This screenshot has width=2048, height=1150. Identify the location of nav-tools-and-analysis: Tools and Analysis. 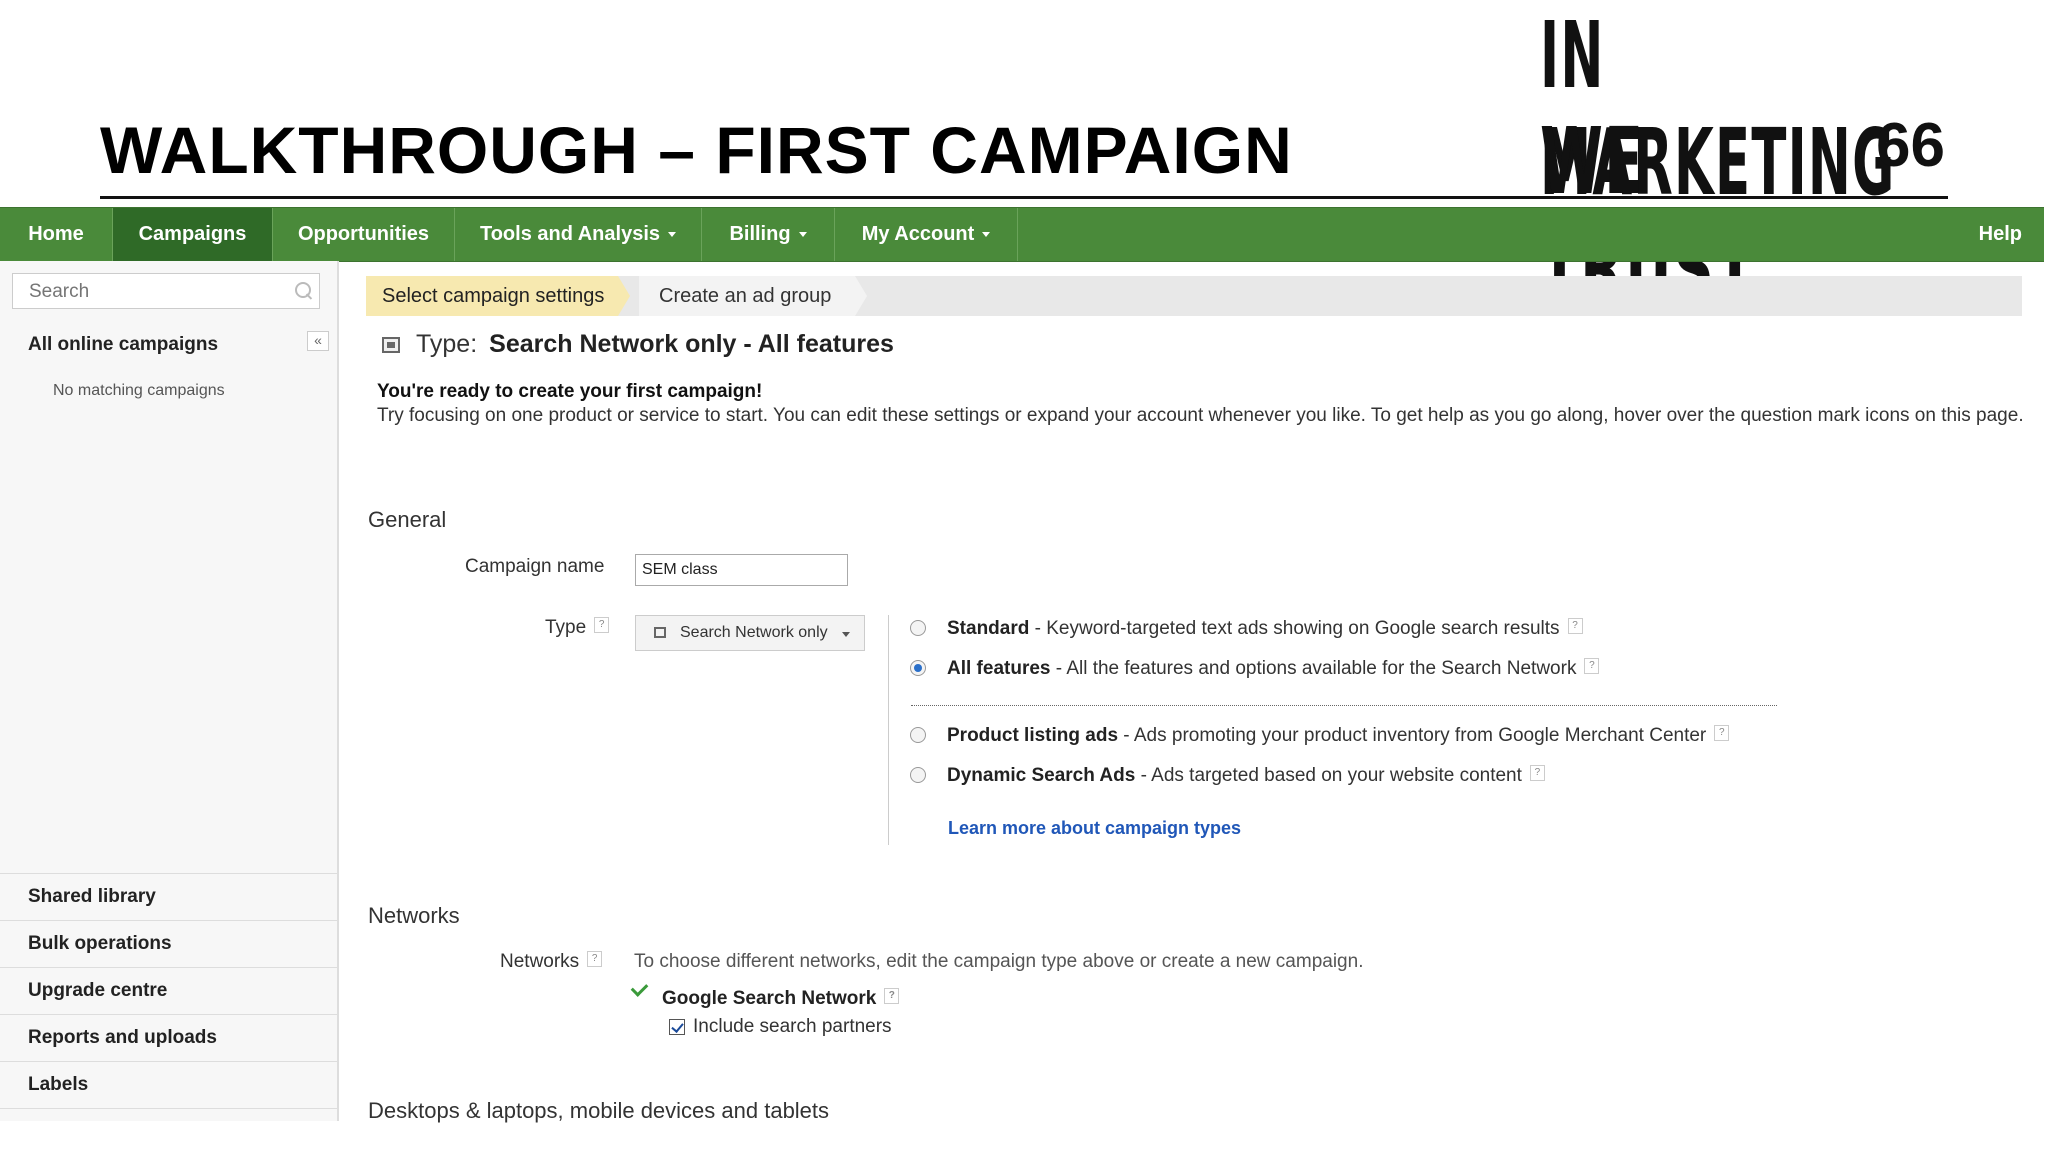
(578, 234).